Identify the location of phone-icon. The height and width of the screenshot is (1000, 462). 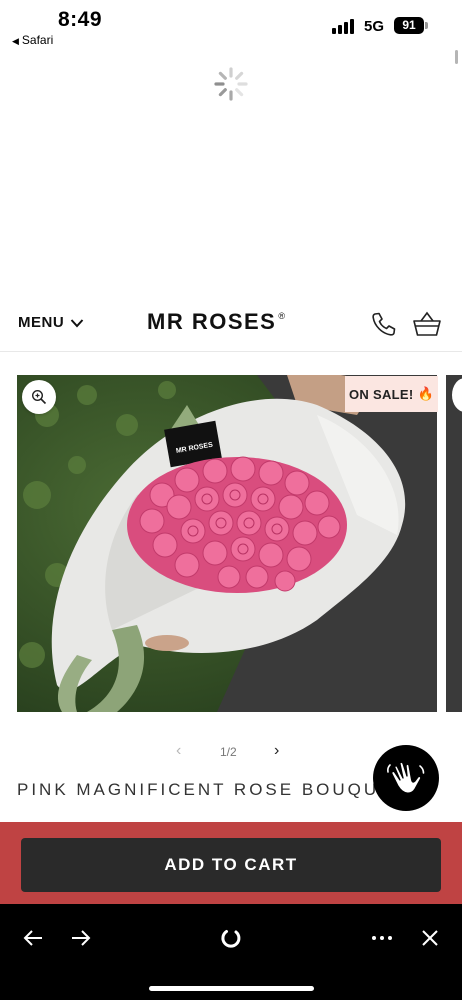
(384, 324).